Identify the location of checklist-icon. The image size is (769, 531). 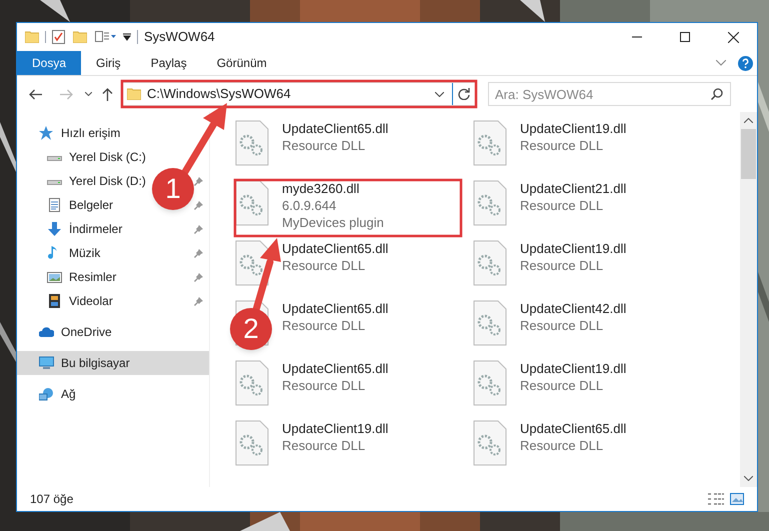
(58, 37).